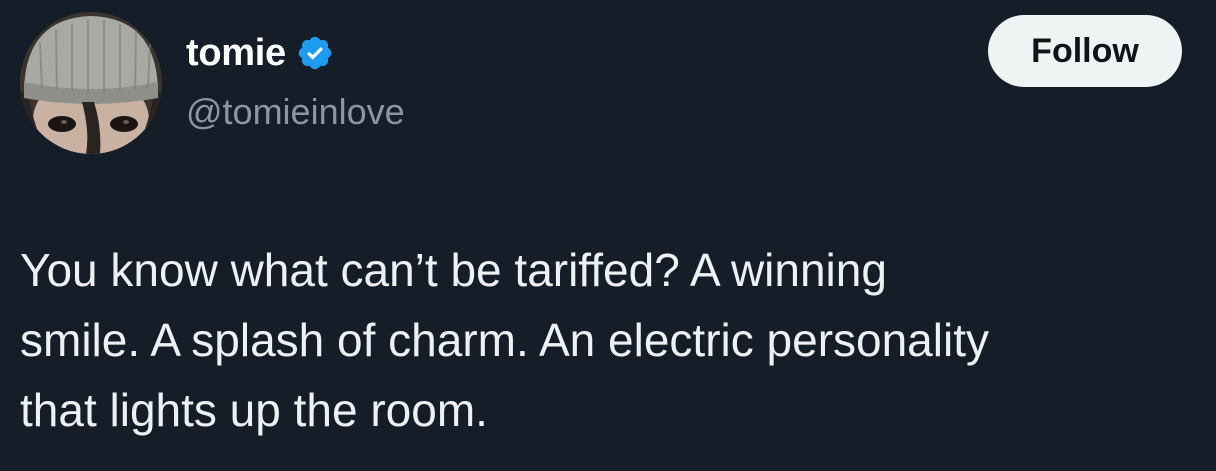 The width and height of the screenshot is (1216, 471). I want to click on follow-button: Follow, so click(1085, 51).